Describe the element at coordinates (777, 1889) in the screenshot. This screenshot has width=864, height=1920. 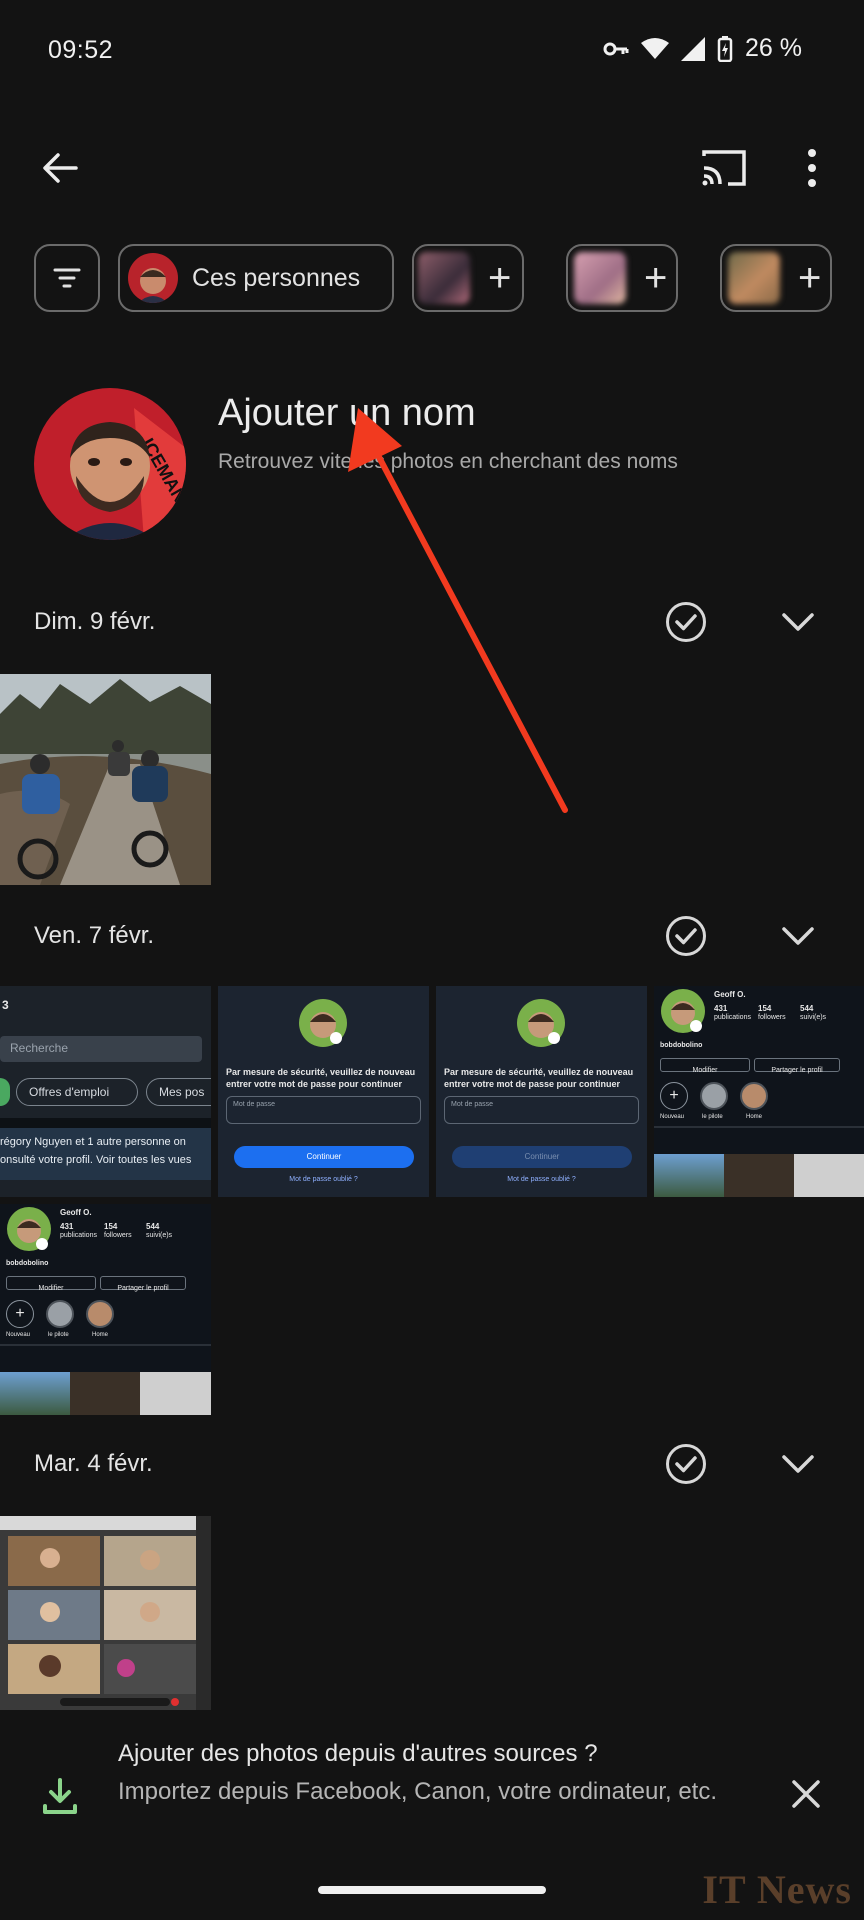
I see `watermark-logo: IT News` at that location.